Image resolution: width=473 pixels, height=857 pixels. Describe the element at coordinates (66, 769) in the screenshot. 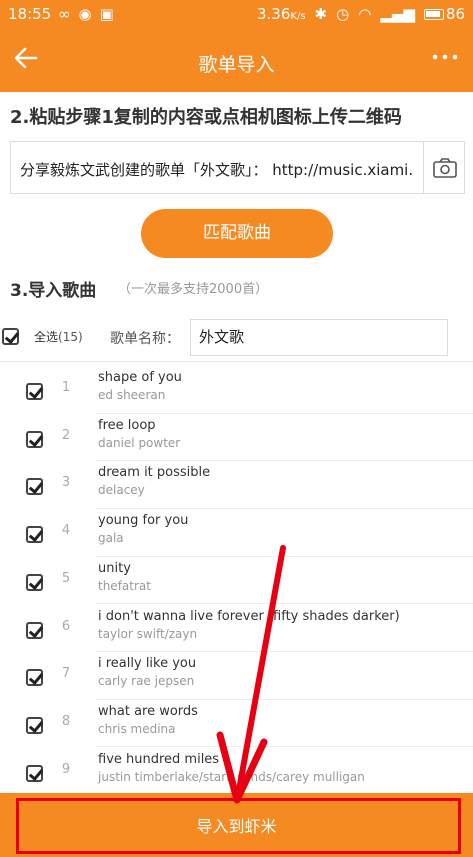

I see `song-number: 9` at that location.